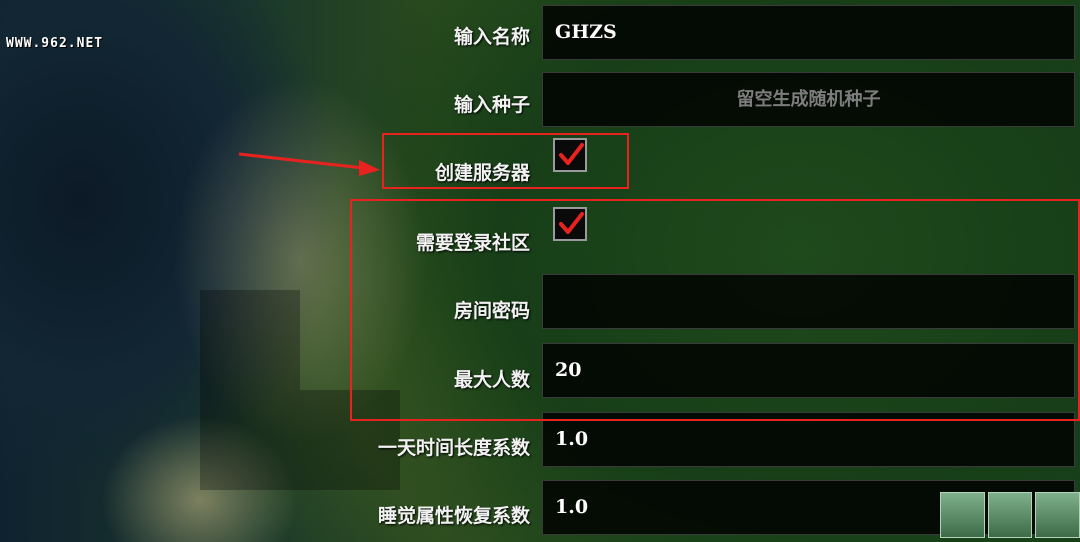 The height and width of the screenshot is (542, 1080). I want to click on sleep-recovery-label: 睡觉属性恢复系数, so click(453, 516).